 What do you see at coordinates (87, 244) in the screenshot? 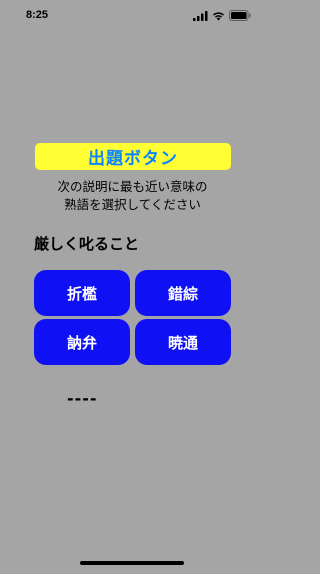
I see `definition-text: 厳しく叱ること` at bounding box center [87, 244].